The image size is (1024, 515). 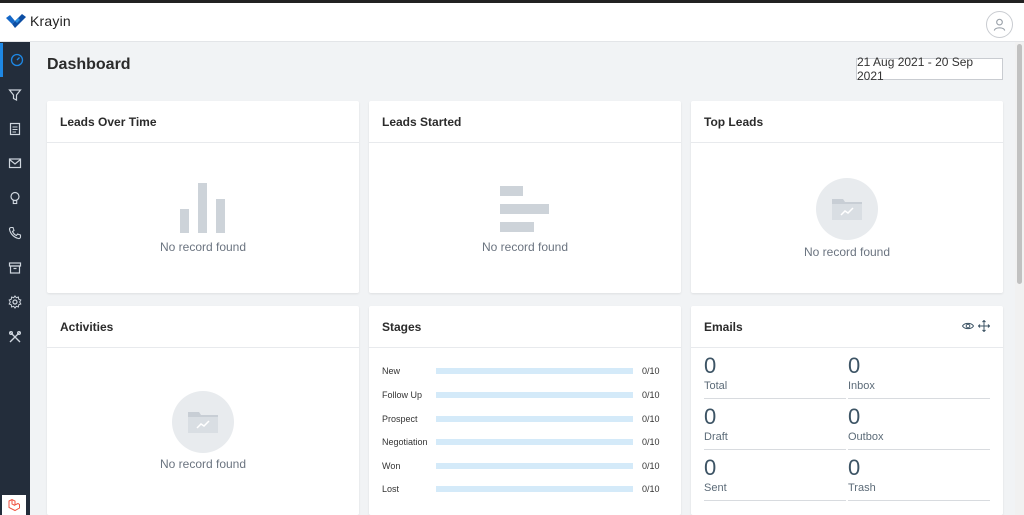 What do you see at coordinates (391, 466) in the screenshot?
I see `stage-label: Won` at bounding box center [391, 466].